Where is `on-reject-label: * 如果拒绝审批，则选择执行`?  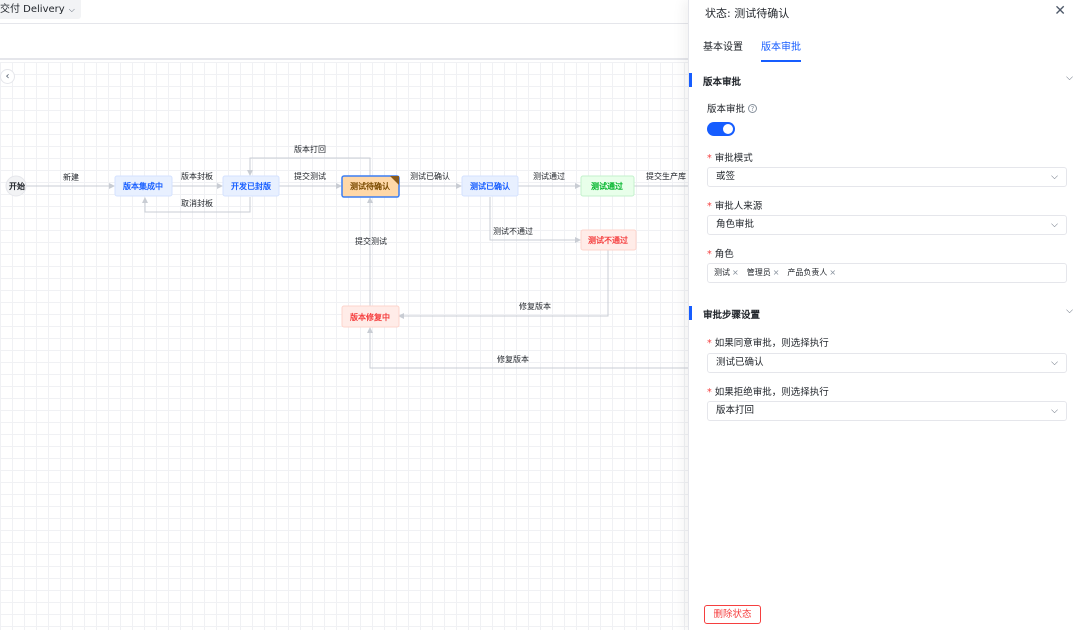 on-reject-label: * 如果拒绝审批，则选择执行 is located at coordinates (768, 392).